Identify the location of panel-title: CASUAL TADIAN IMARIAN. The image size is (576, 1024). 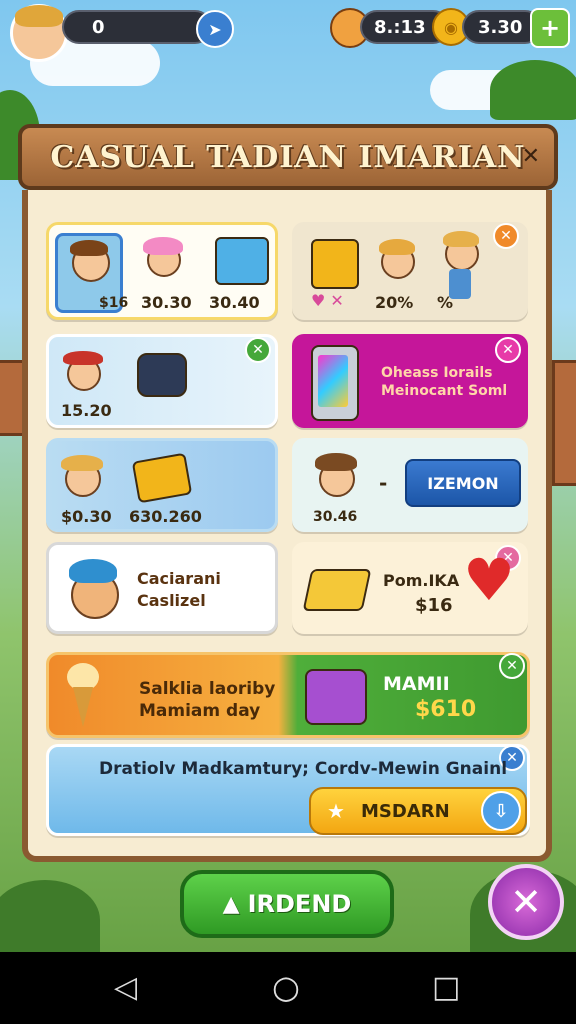
(288, 157).